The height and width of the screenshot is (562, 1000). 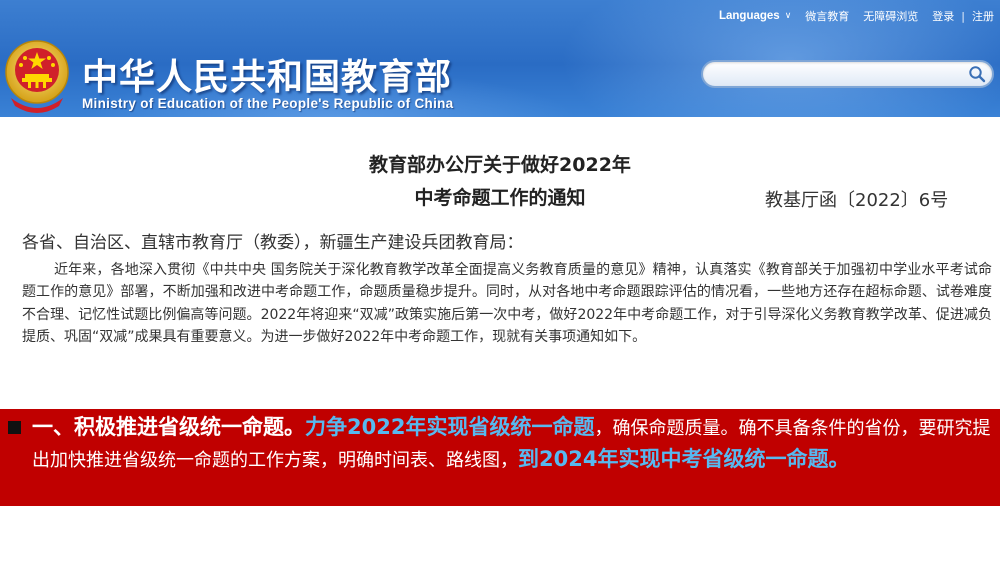 I want to click on document-title-line1: 教育部办公厅关于做好2022年, so click(x=500, y=165).